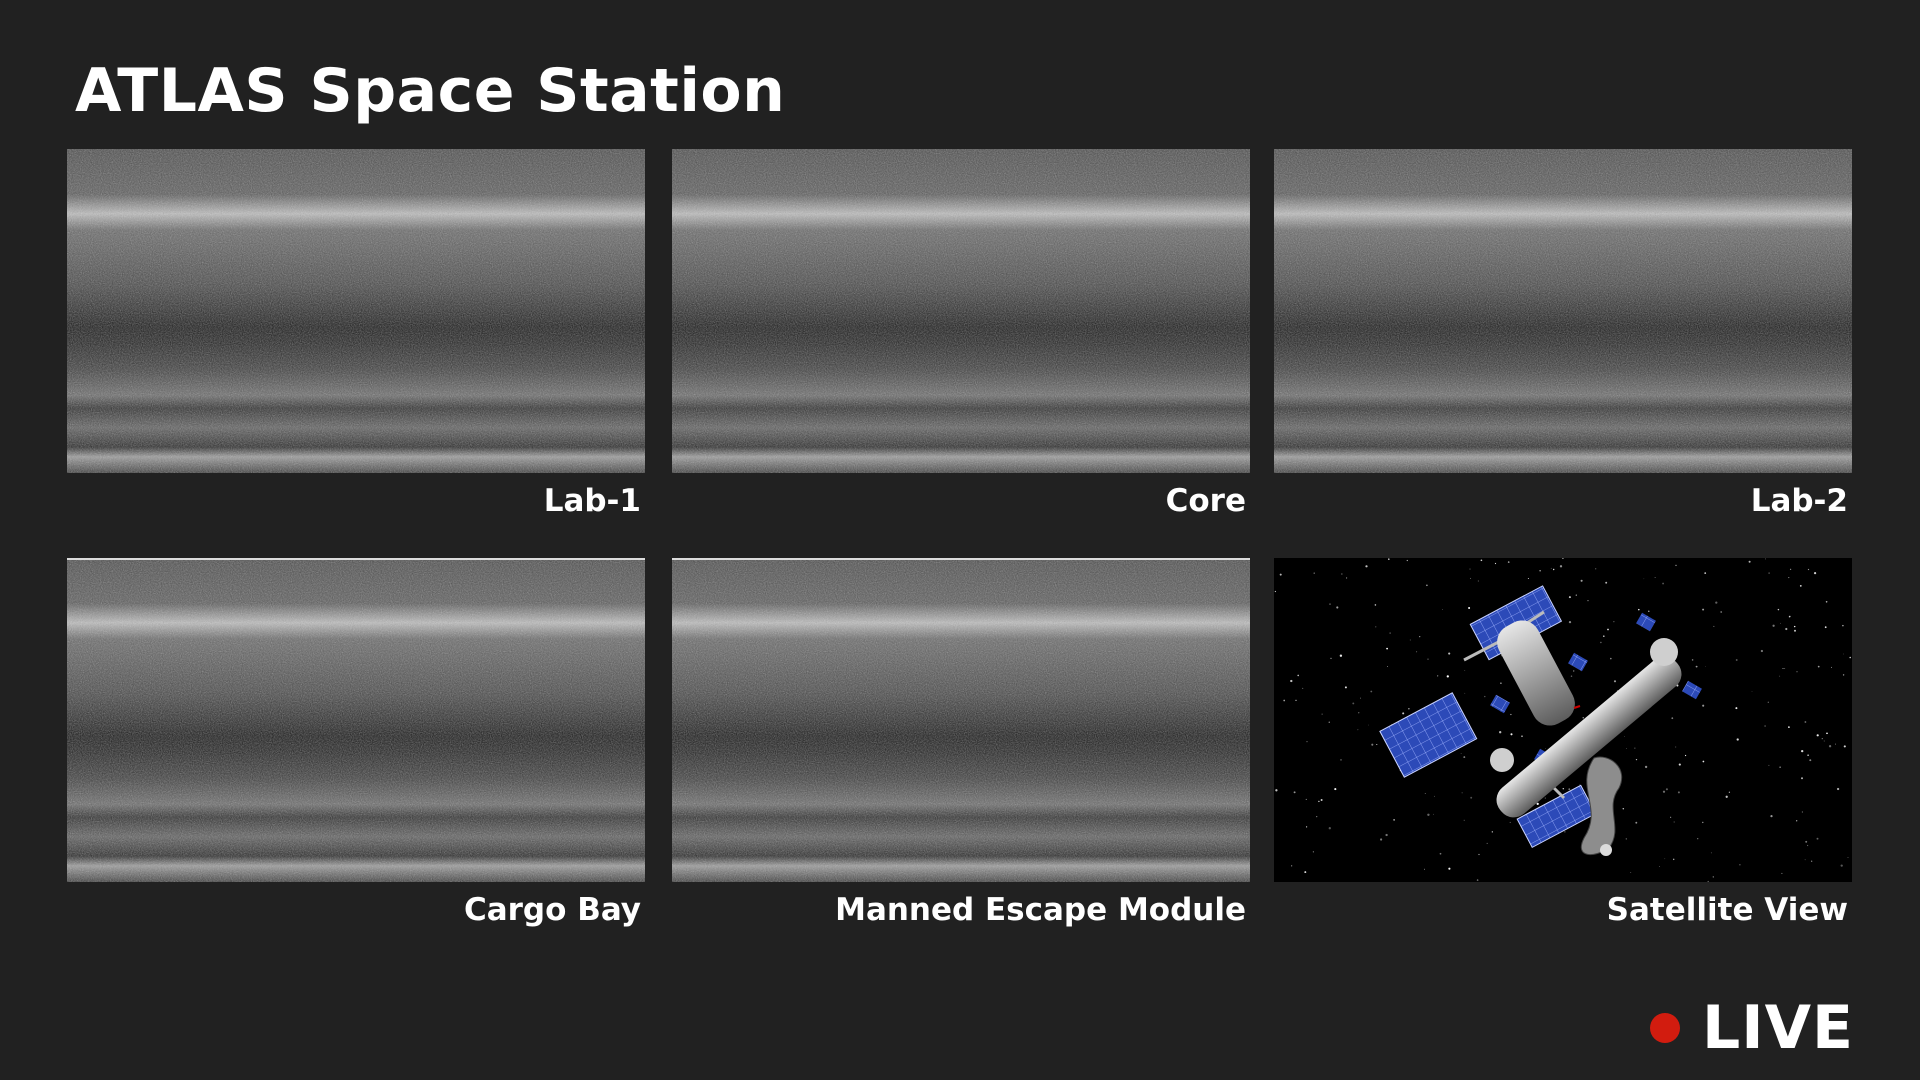 The width and height of the screenshot is (1920, 1080). Describe the element at coordinates (430, 91) in the screenshot. I see `page-title: ATLAS Space Station` at that location.